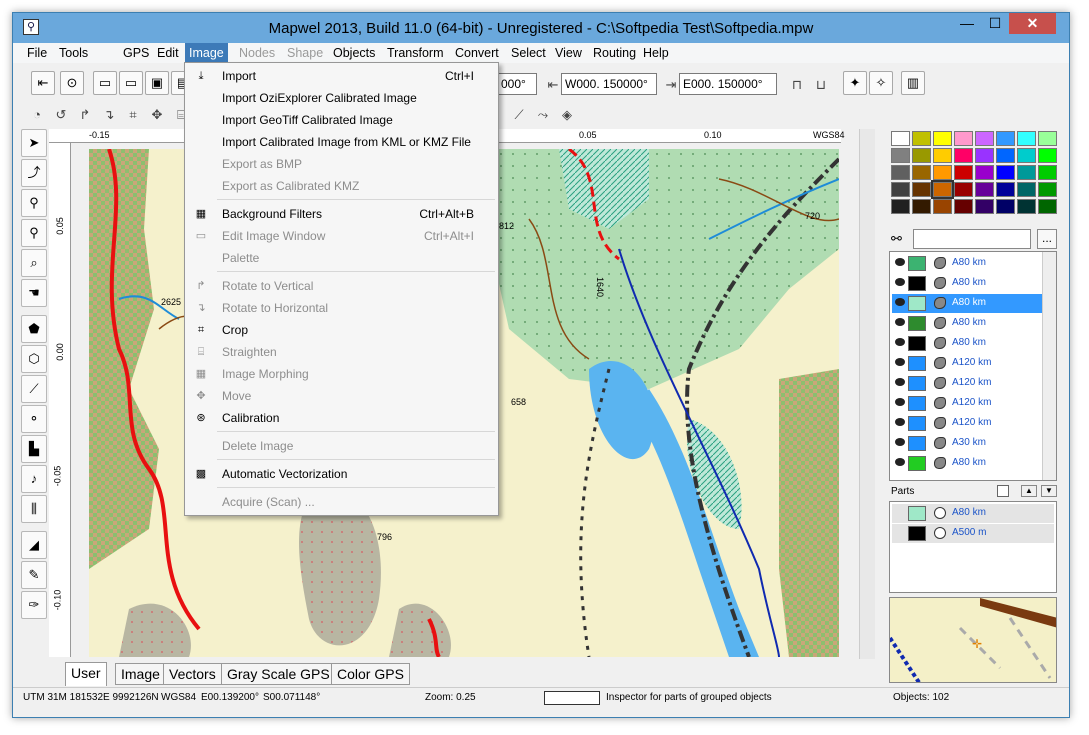  Describe the element at coordinates (341, 352) in the screenshot. I see `menu-item-straighten: ⌸ Straighten` at that location.